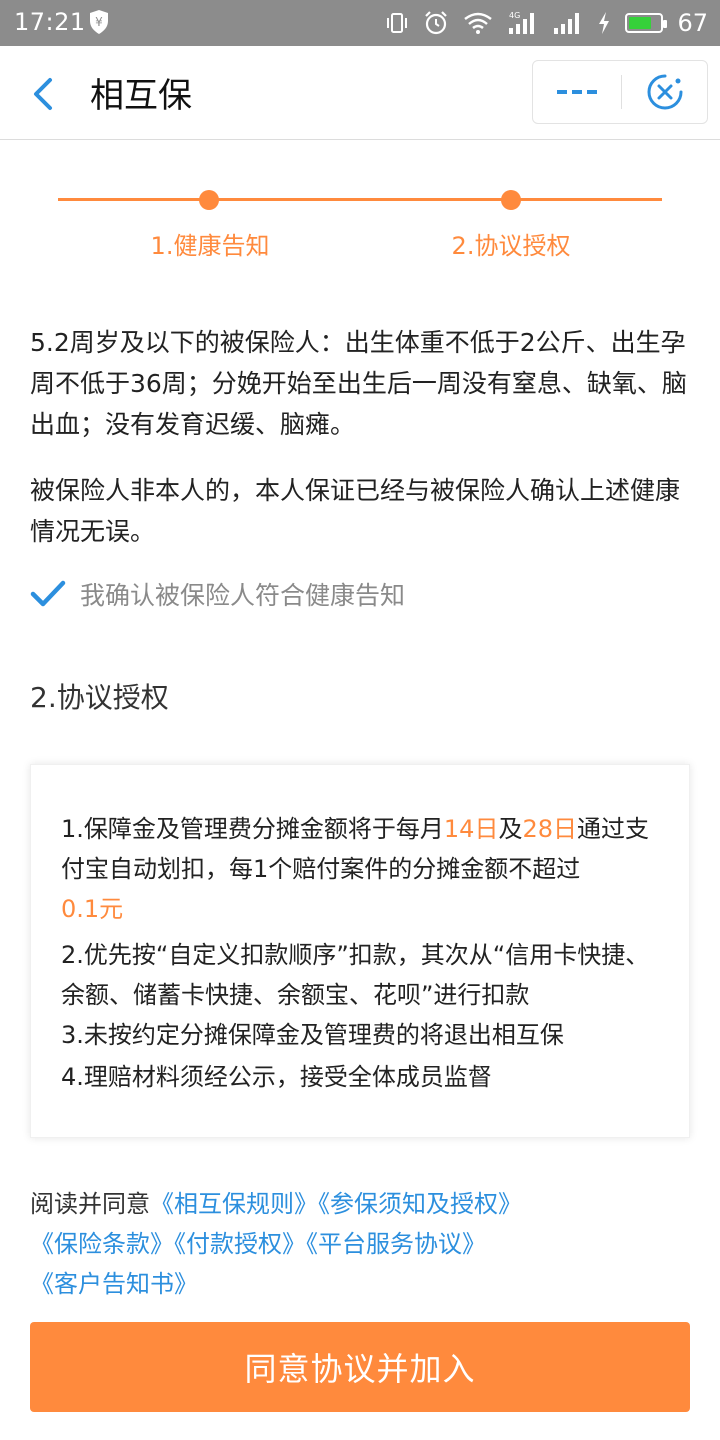 The height and width of the screenshot is (1440, 720). Describe the element at coordinates (243, 595) in the screenshot. I see `confirm-label: 我确认被保险人符合健康告知` at that location.